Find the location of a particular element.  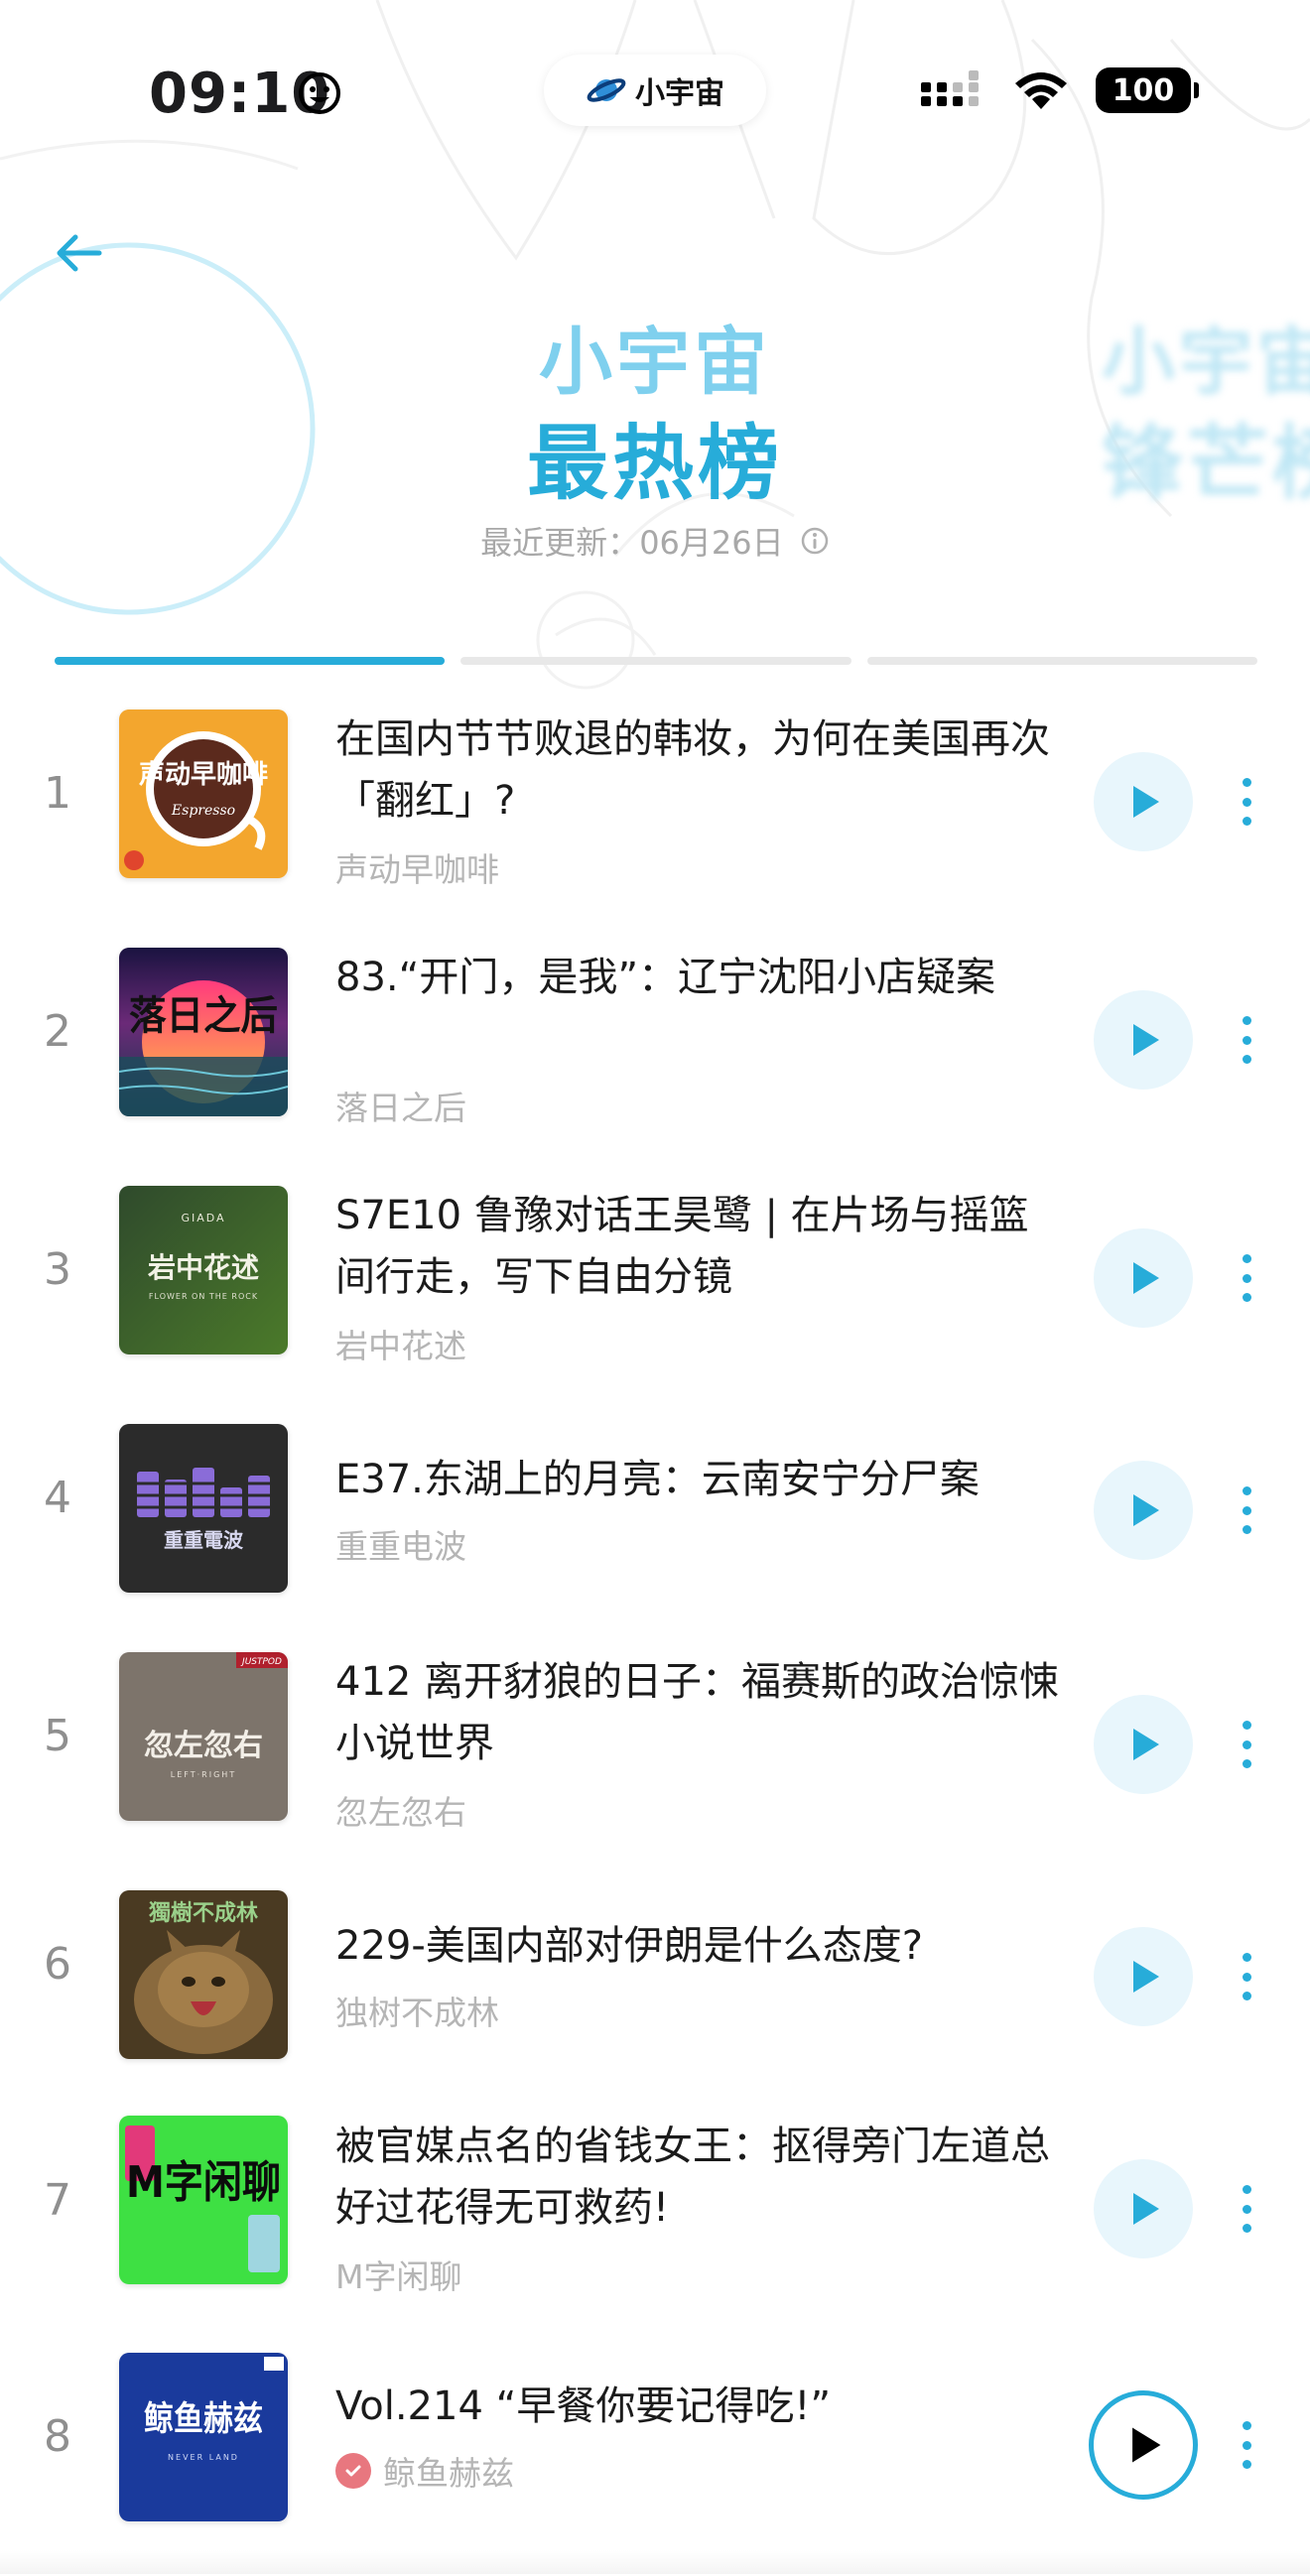

podcast-name-text: M字闲聊 is located at coordinates (398, 2274).